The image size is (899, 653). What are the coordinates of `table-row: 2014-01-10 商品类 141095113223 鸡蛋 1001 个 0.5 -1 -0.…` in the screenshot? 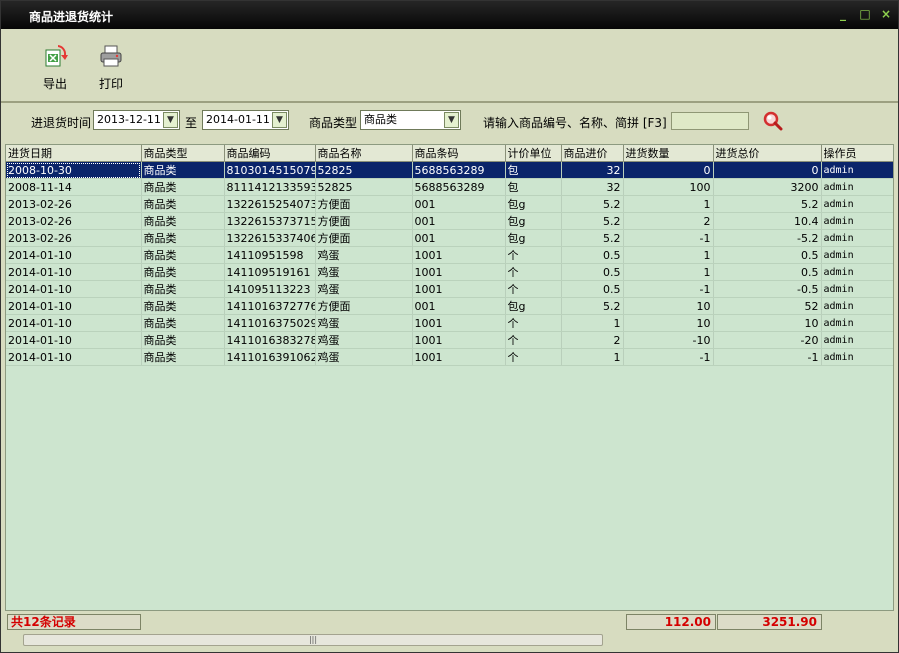 It's located at (449, 289).